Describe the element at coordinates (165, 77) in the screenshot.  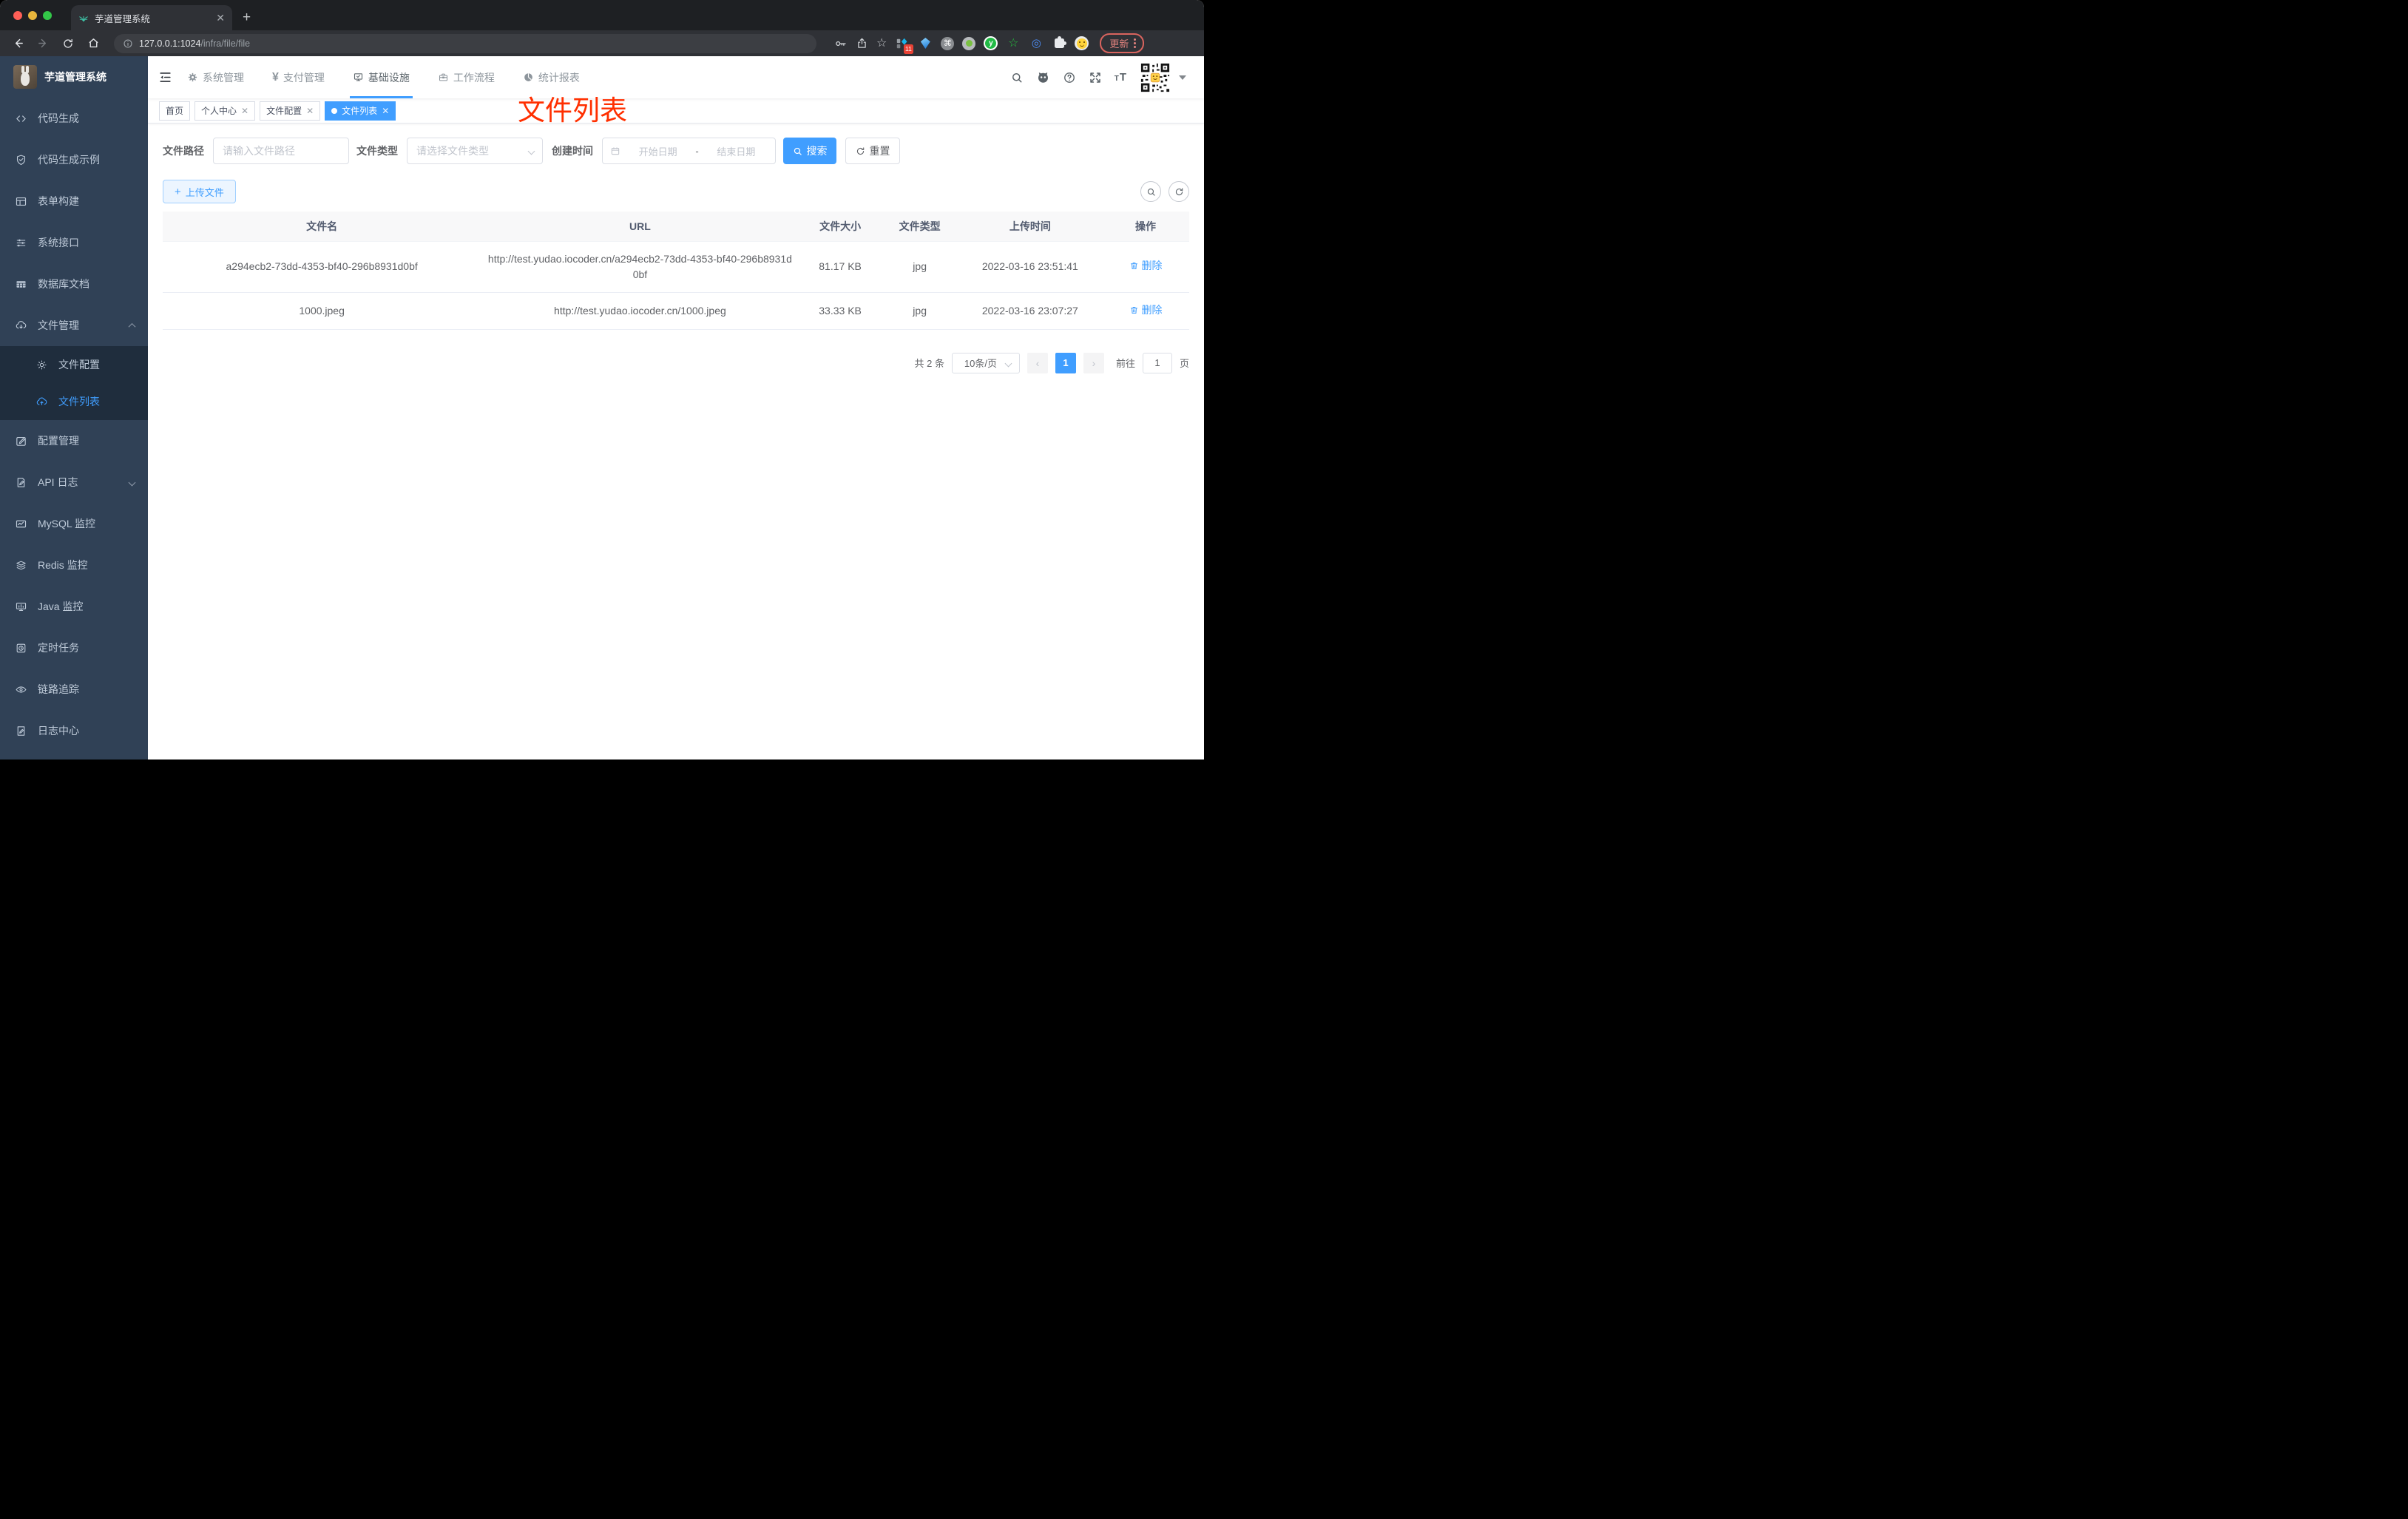
I see `sidebar-collapse-icon` at that location.